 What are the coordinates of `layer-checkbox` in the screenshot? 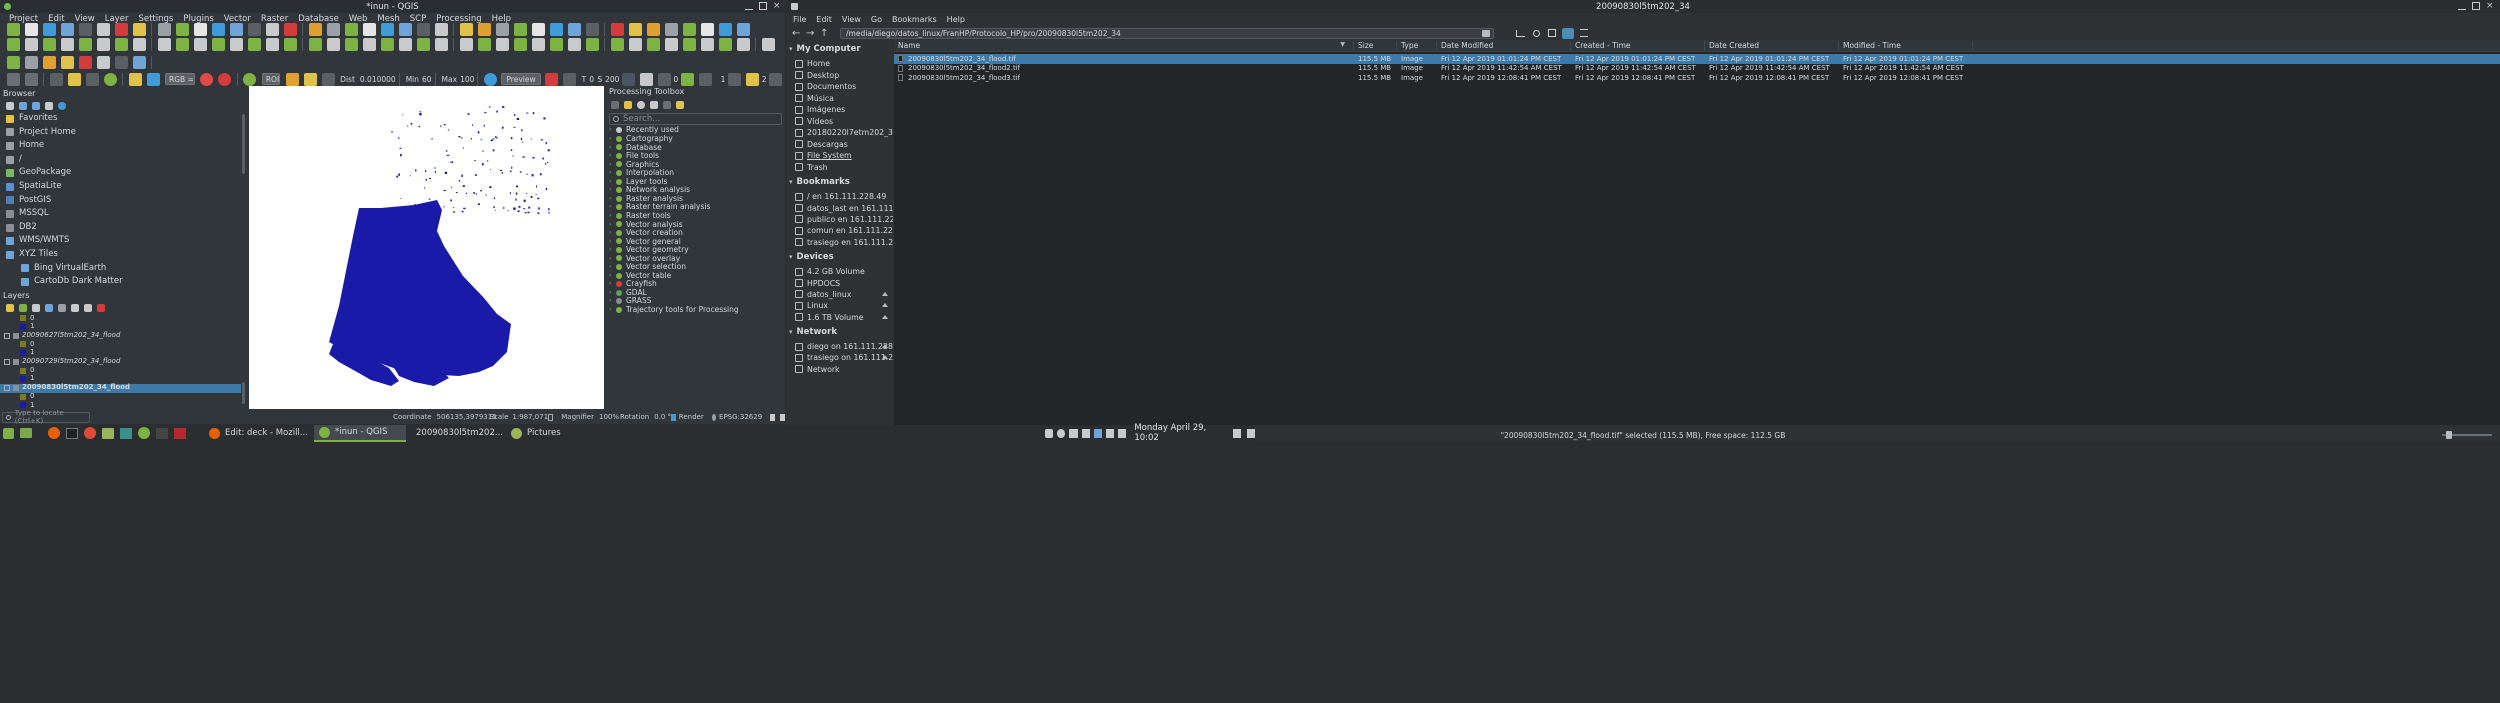 It's located at (7, 361).